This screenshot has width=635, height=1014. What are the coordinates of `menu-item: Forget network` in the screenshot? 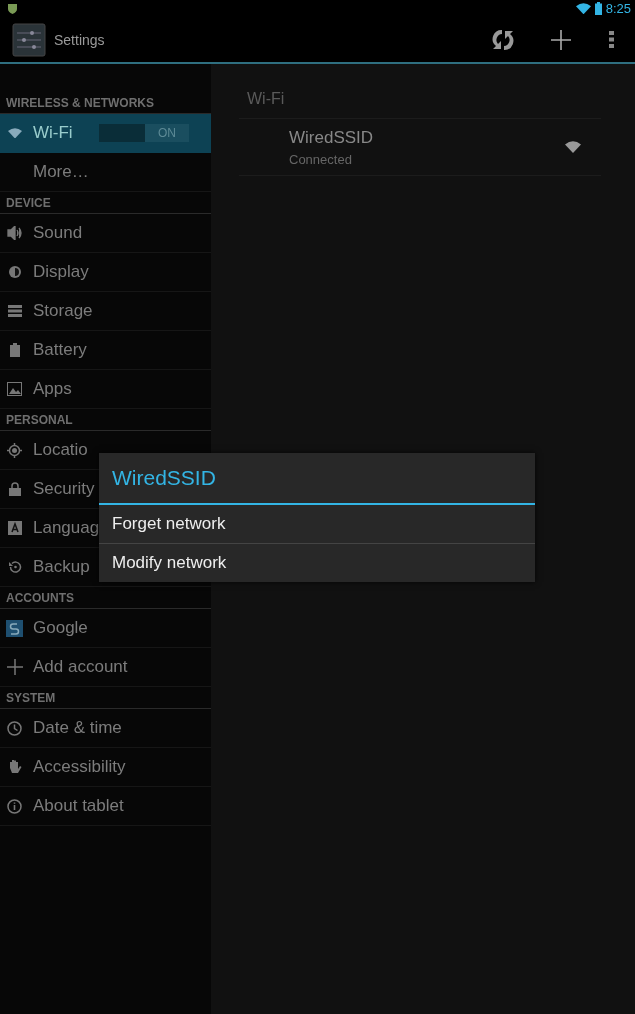 It's located at (317, 524).